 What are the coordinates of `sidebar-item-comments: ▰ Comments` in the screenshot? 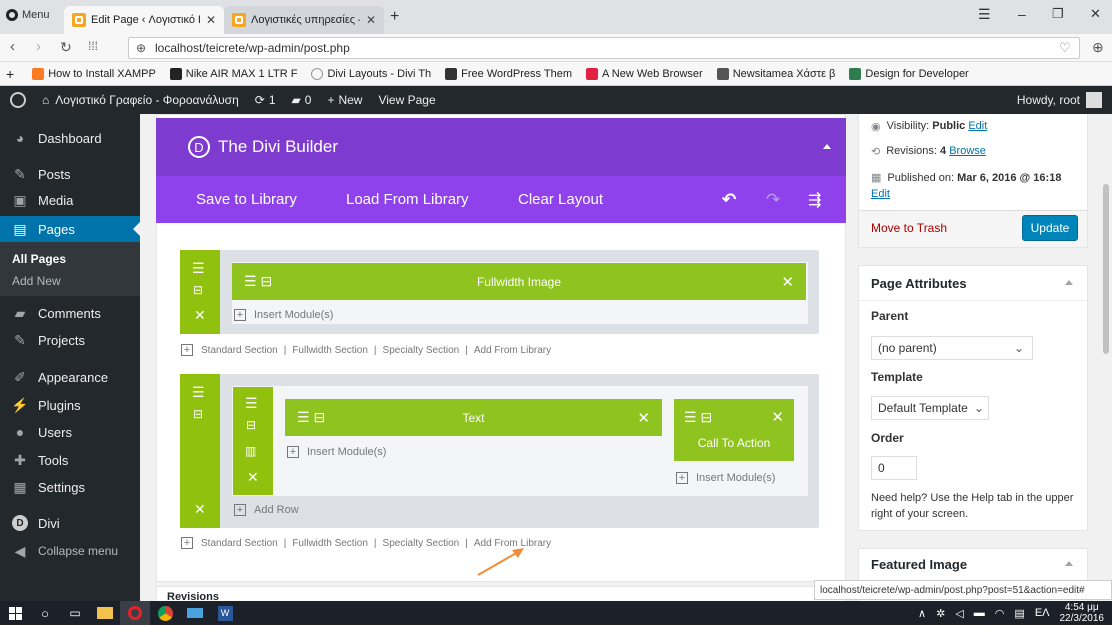 It's located at (70, 313).